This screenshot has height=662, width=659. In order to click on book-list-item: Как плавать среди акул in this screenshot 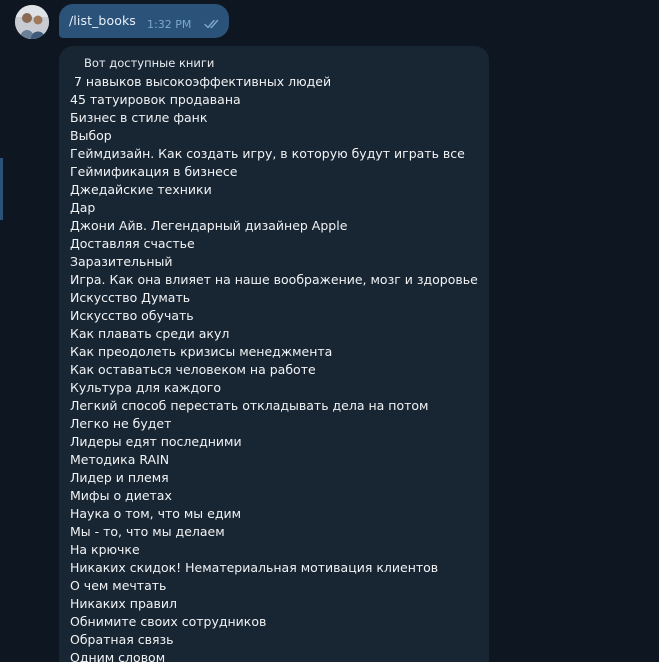, I will do `click(150, 333)`.